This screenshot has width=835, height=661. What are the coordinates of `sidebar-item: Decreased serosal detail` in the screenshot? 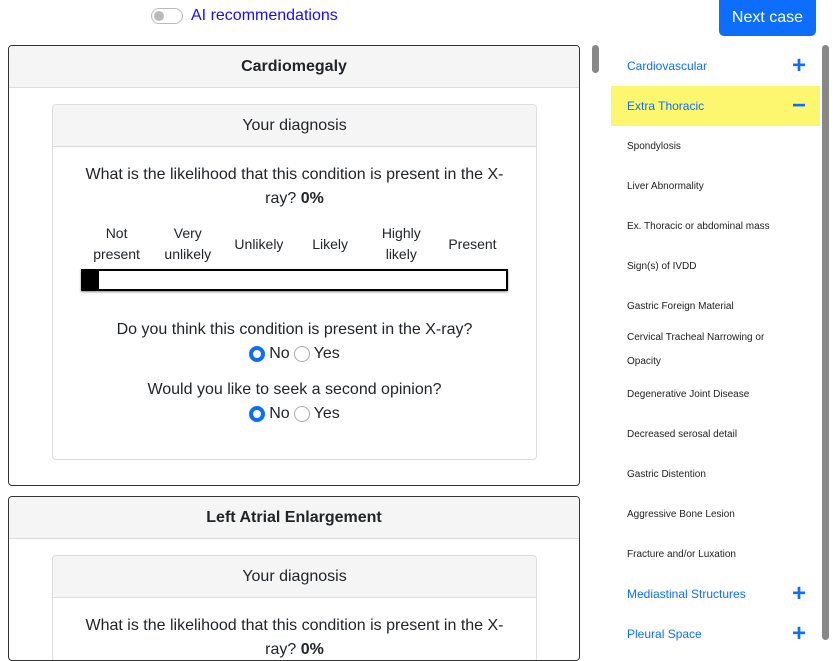 It's located at (715, 434).